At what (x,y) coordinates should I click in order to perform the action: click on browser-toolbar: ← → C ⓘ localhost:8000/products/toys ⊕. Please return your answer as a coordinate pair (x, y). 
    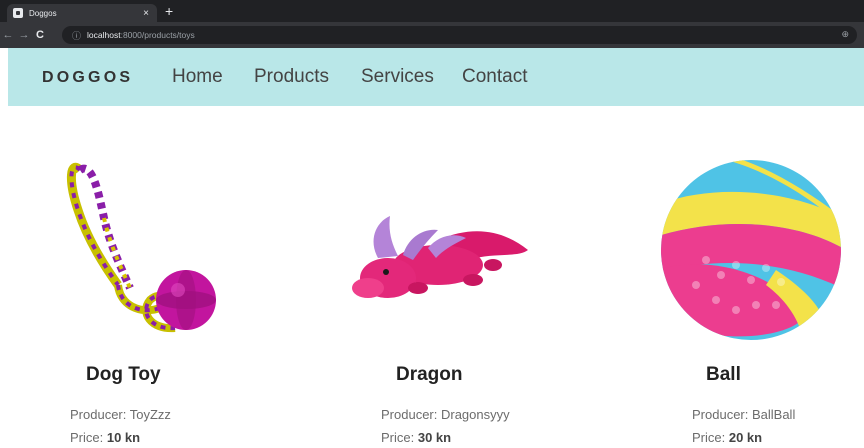
    Looking at the image, I should click on (432, 35).